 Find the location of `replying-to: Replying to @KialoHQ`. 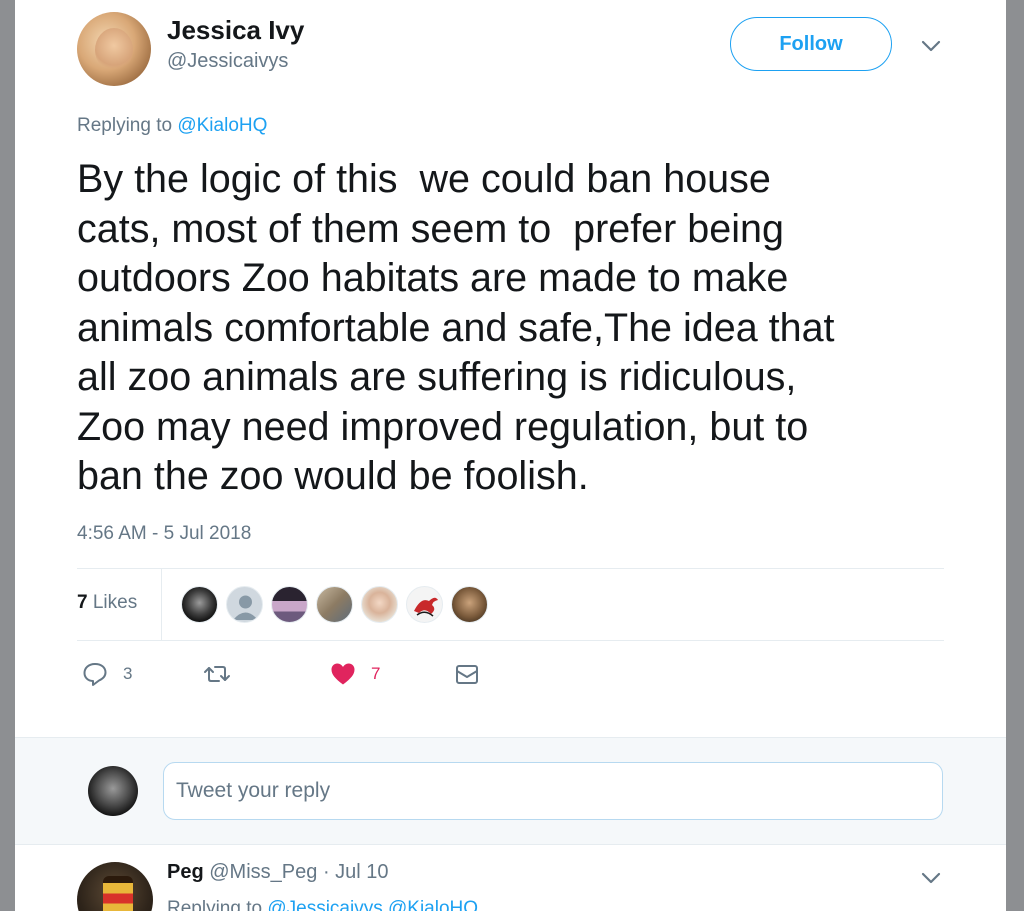

replying-to: Replying to @KialoHQ is located at coordinates (172, 126).